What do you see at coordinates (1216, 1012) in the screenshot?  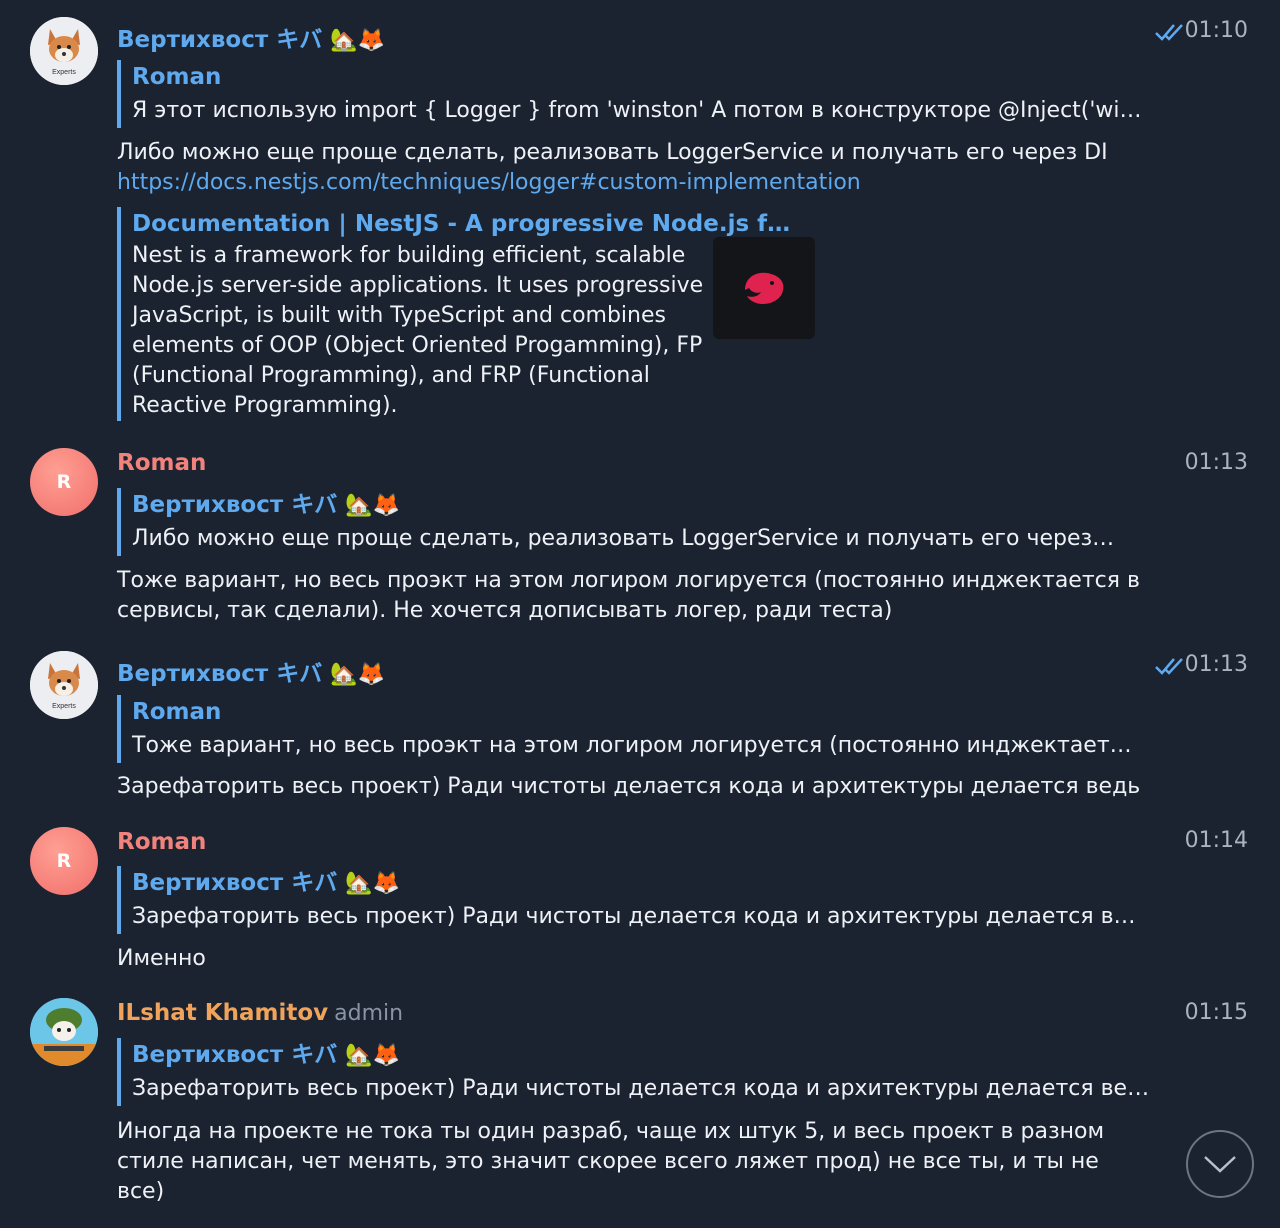 I see `message-time: 01:15` at bounding box center [1216, 1012].